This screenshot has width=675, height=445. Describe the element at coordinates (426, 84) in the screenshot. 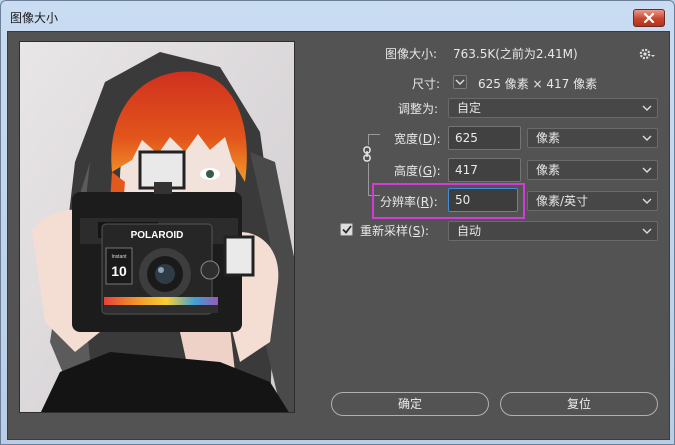

I see `dimensions-label: 尺寸:` at that location.